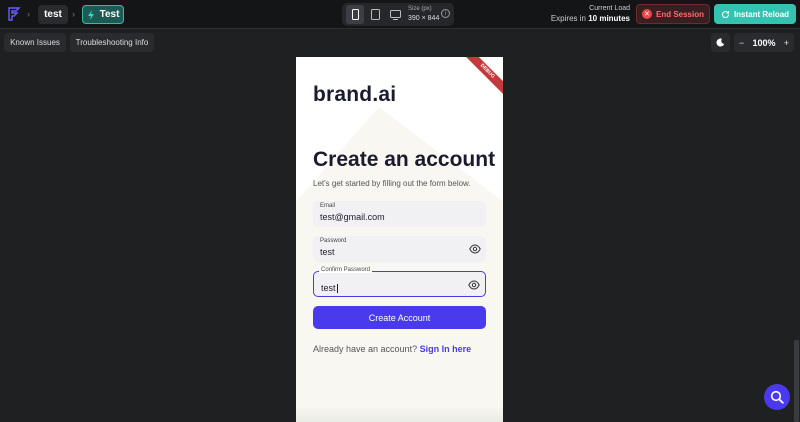  What do you see at coordinates (365, 349) in the screenshot?
I see `already-text: Already have an account?` at bounding box center [365, 349].